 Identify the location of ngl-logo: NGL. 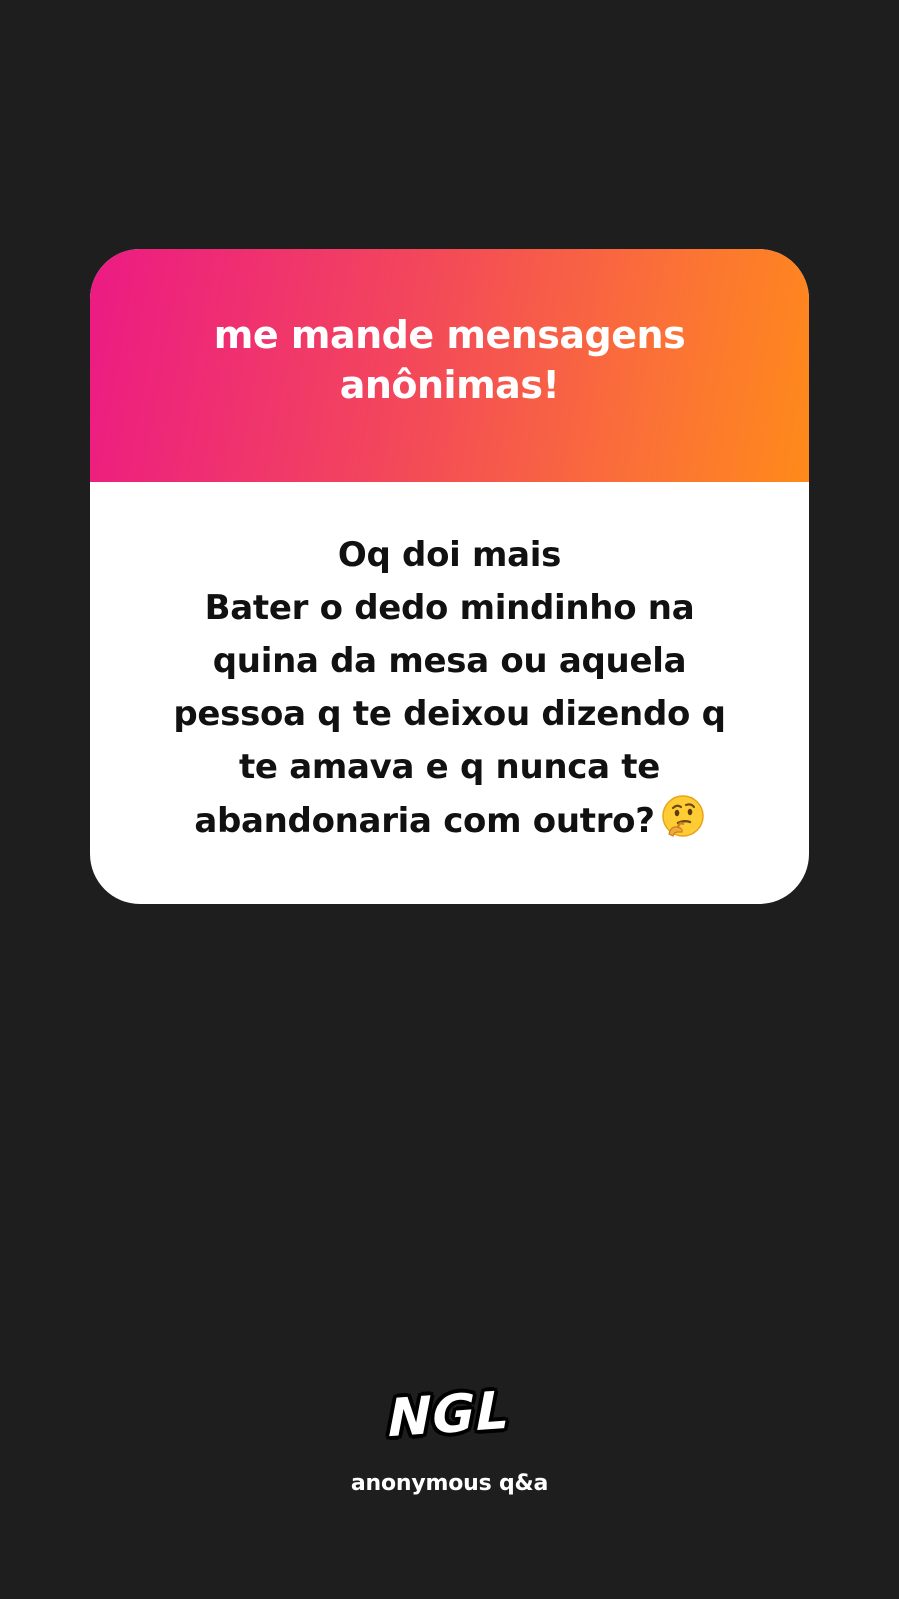
(449, 1415).